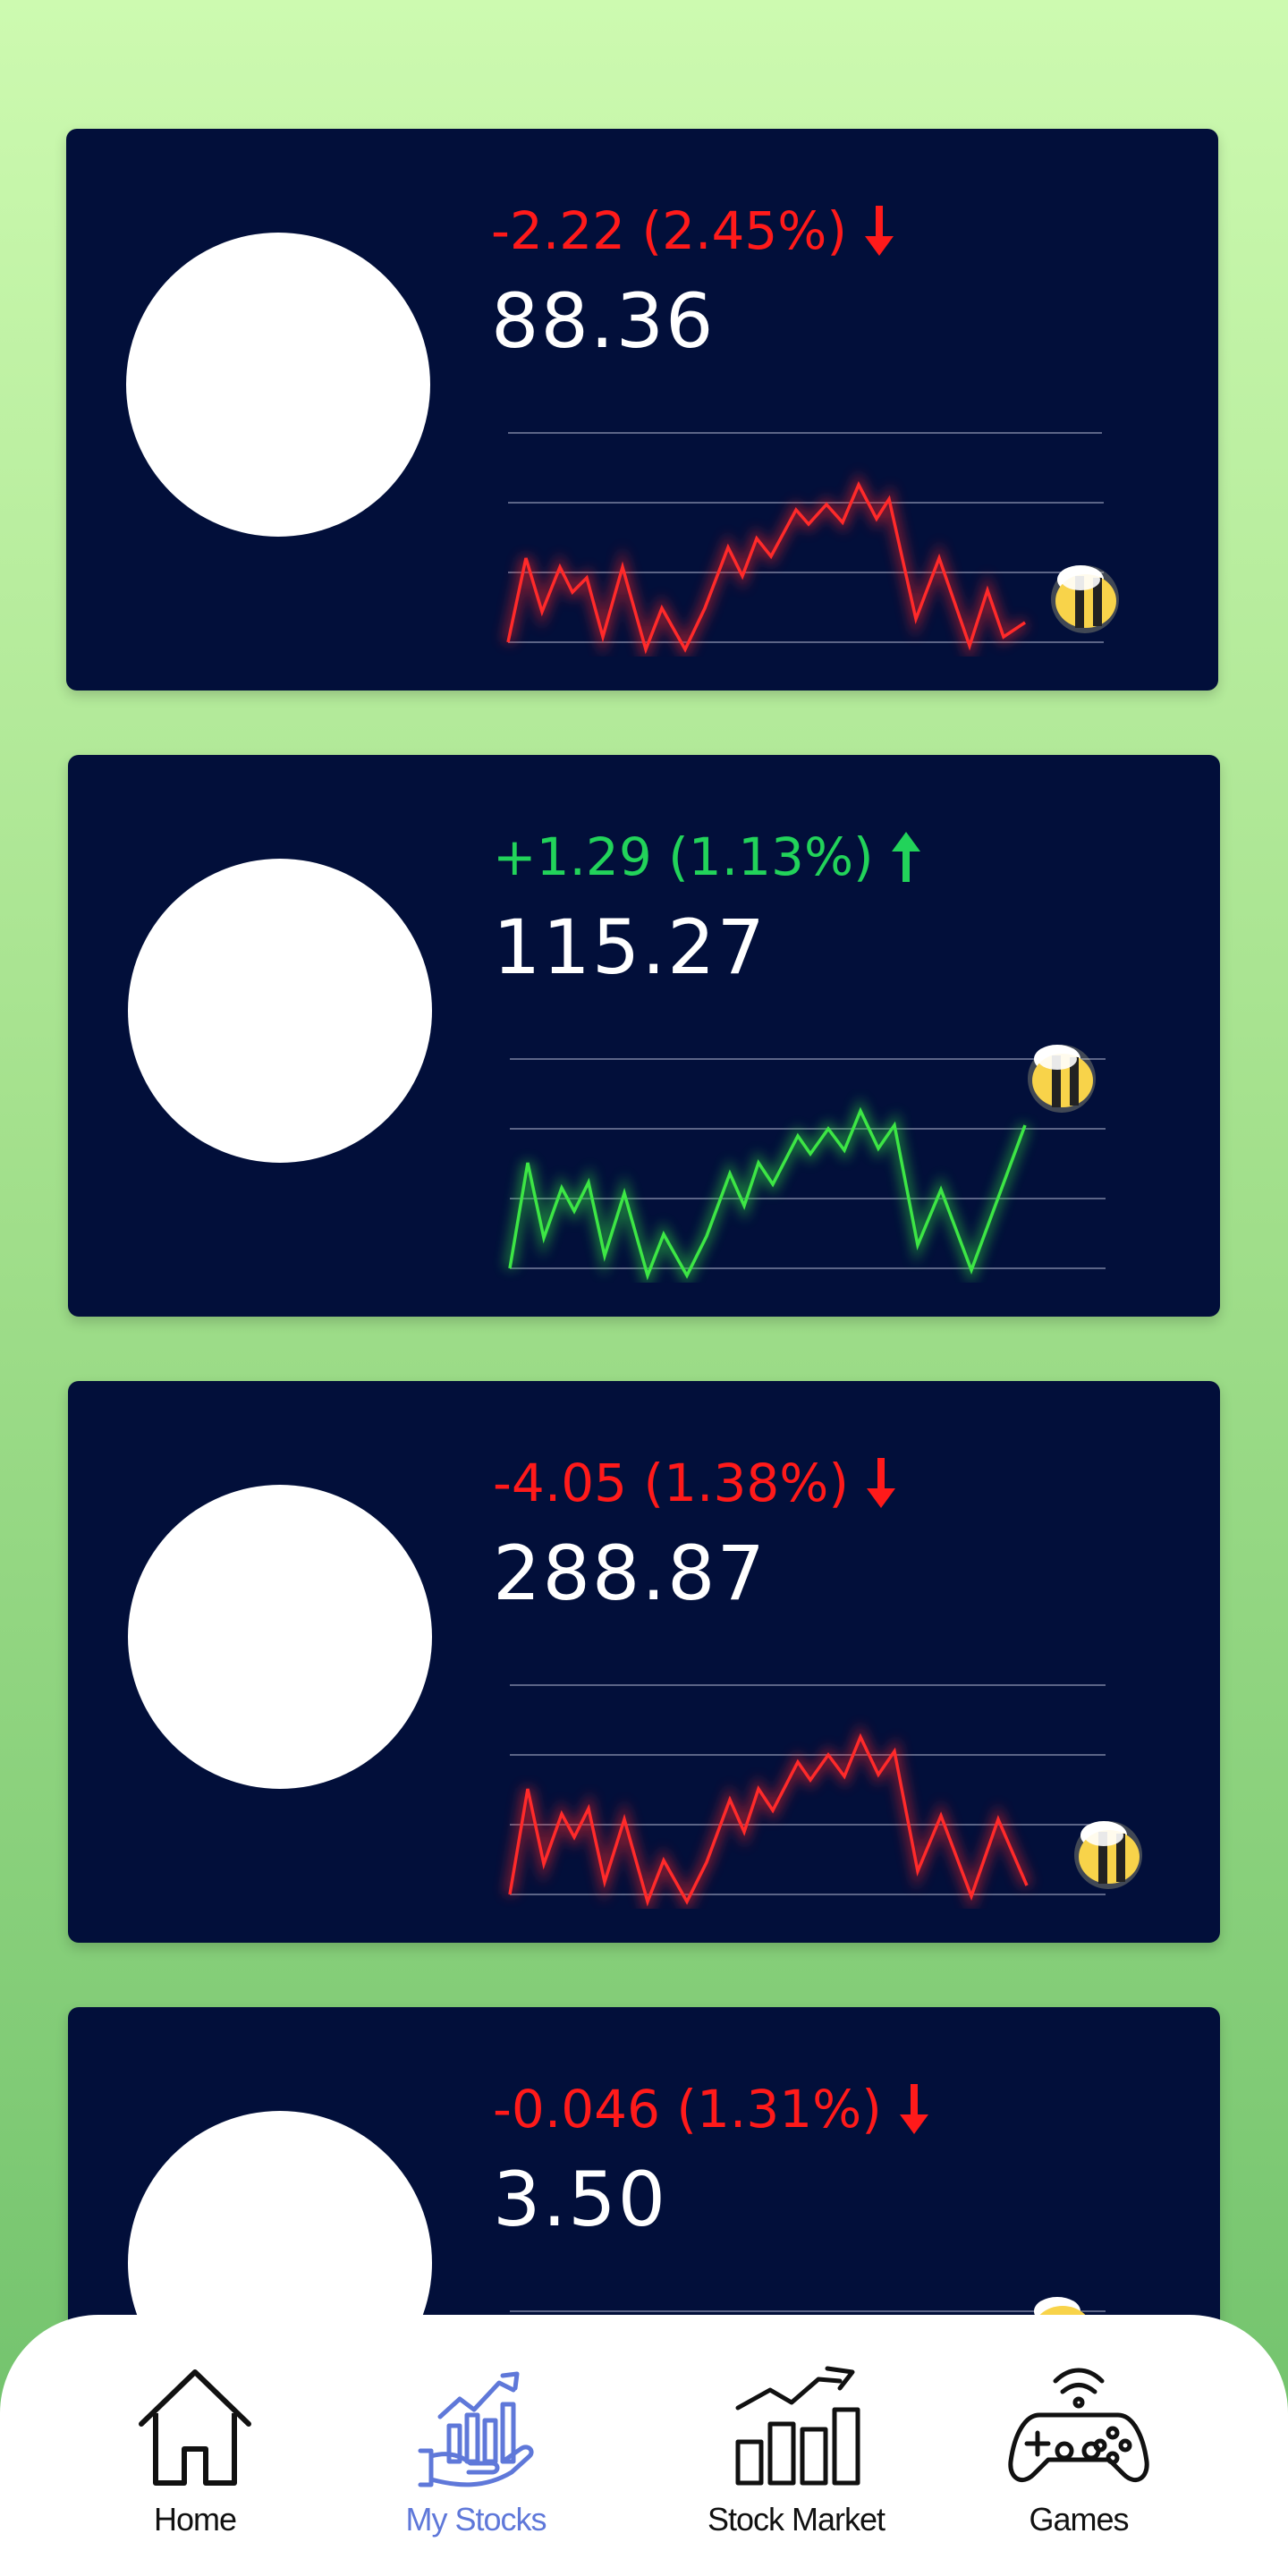 The height and width of the screenshot is (2576, 1288). I want to click on price-change: -0.046 (1.31%), so click(711, 2109).